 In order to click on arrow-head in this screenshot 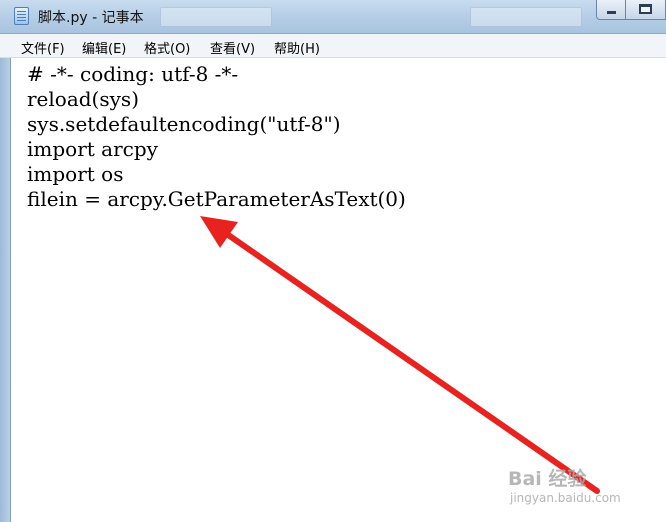, I will do `click(219, 232)`.